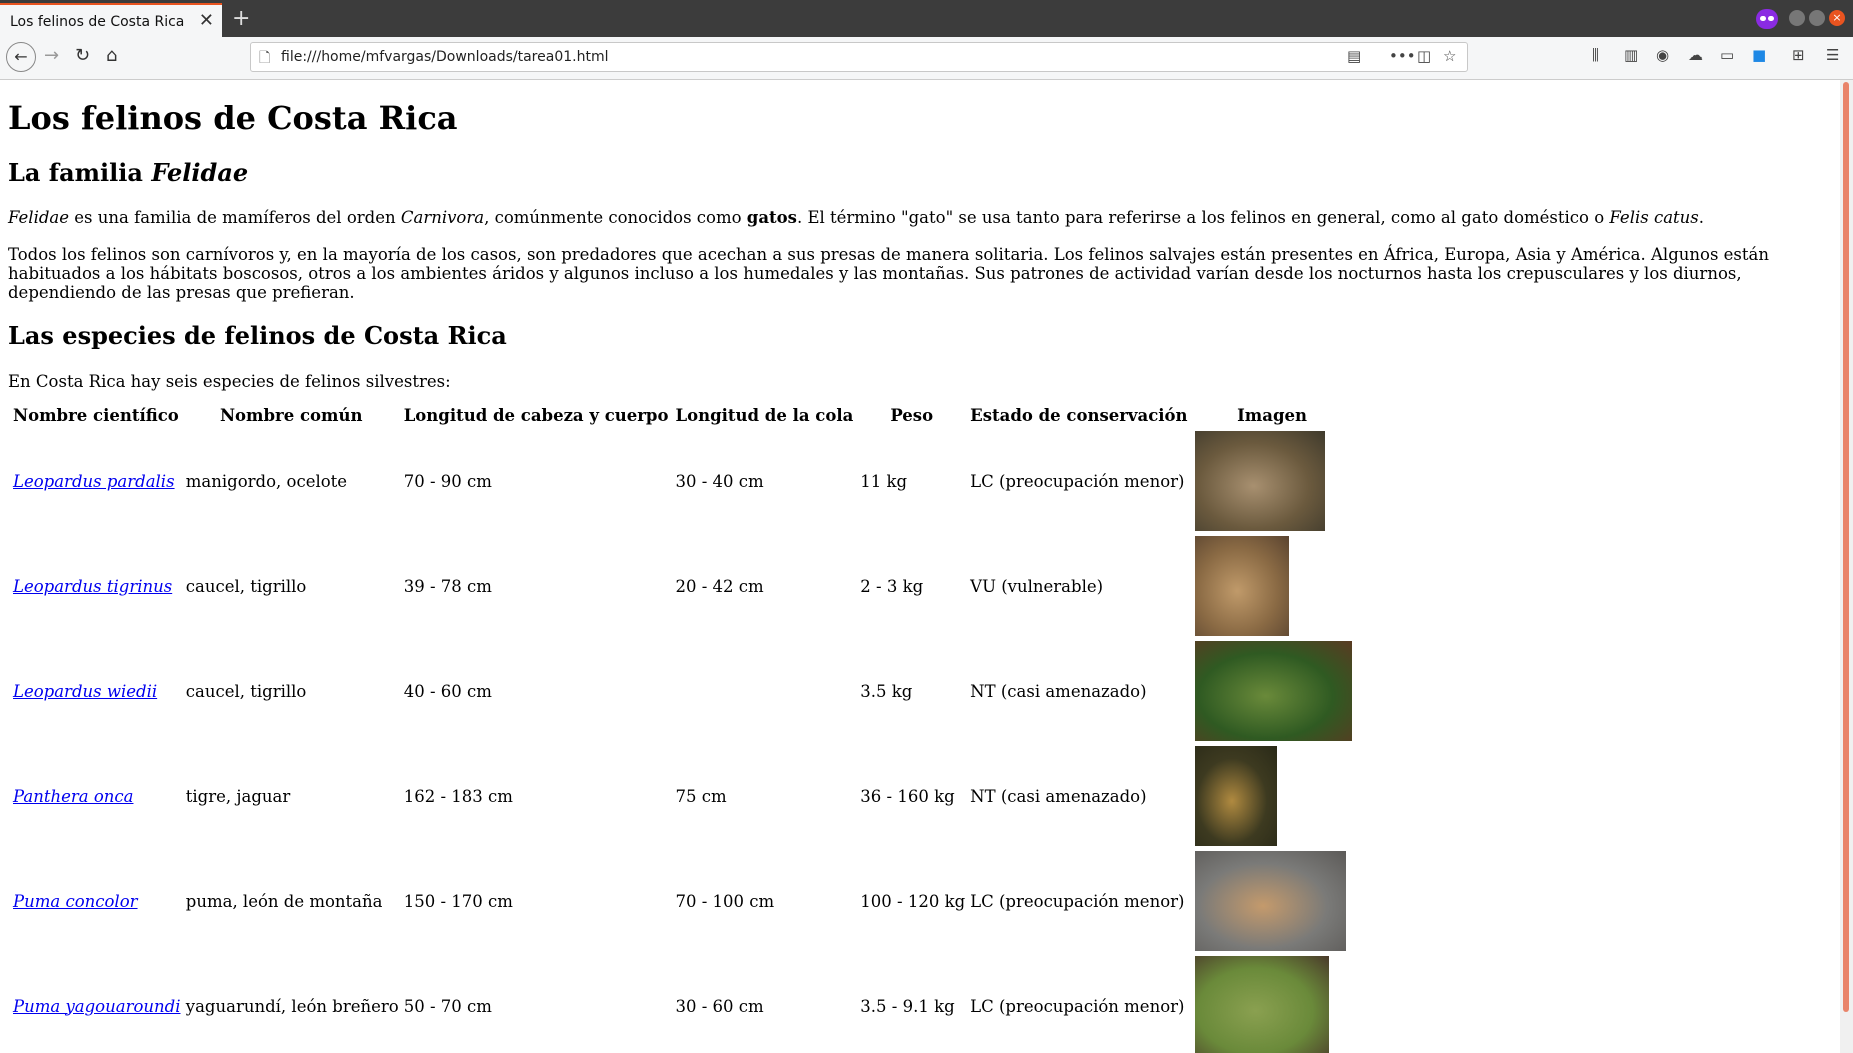 The height and width of the screenshot is (1053, 1853). What do you see at coordinates (907, 796) in the screenshot?
I see `weight-cell: 36 - 160 kg` at bounding box center [907, 796].